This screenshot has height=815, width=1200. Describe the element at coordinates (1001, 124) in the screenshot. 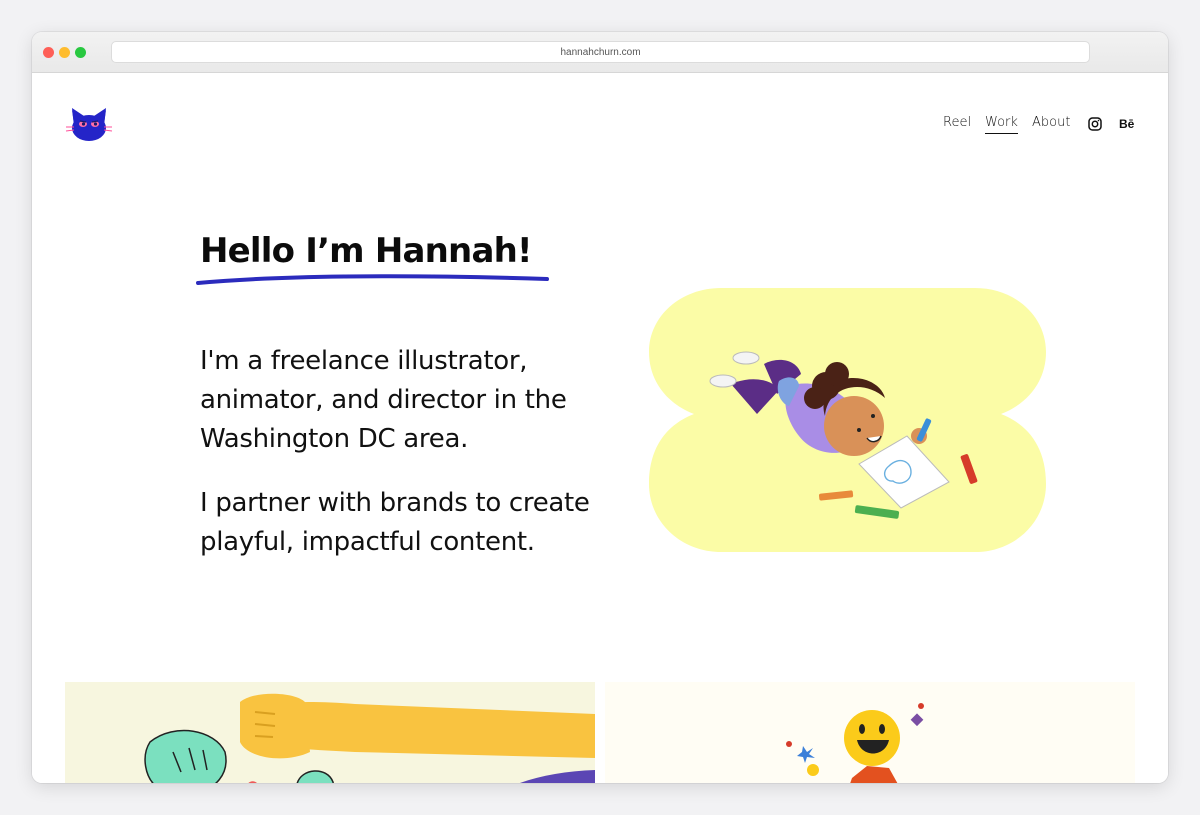

I see `nav-work-link: Work` at that location.